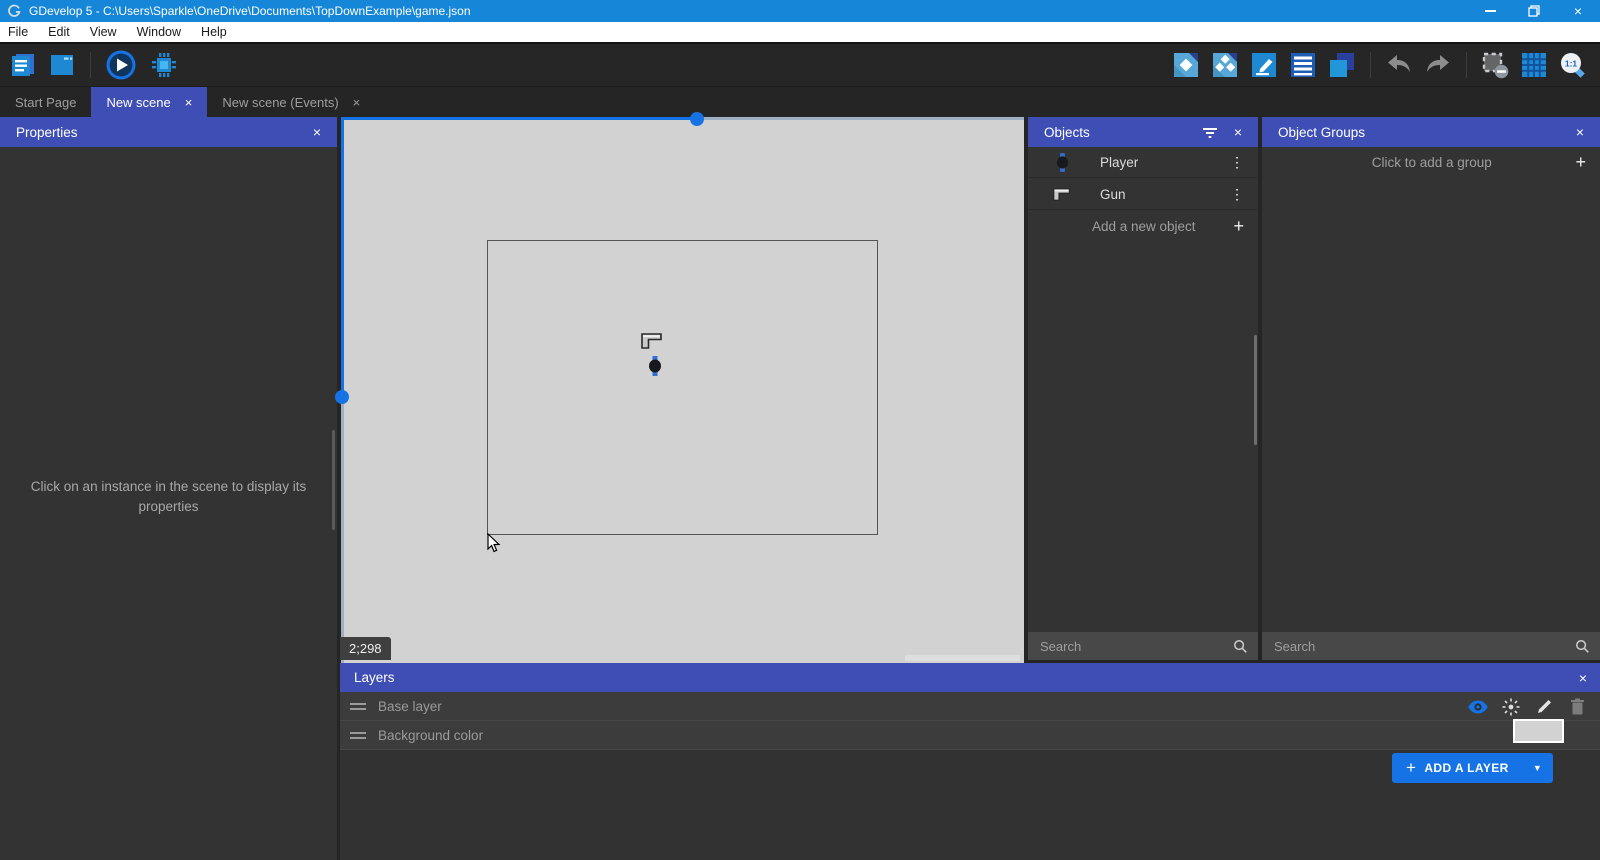 The height and width of the screenshot is (860, 1600). I want to click on toggle-objects-panel-button, so click(1186, 65).